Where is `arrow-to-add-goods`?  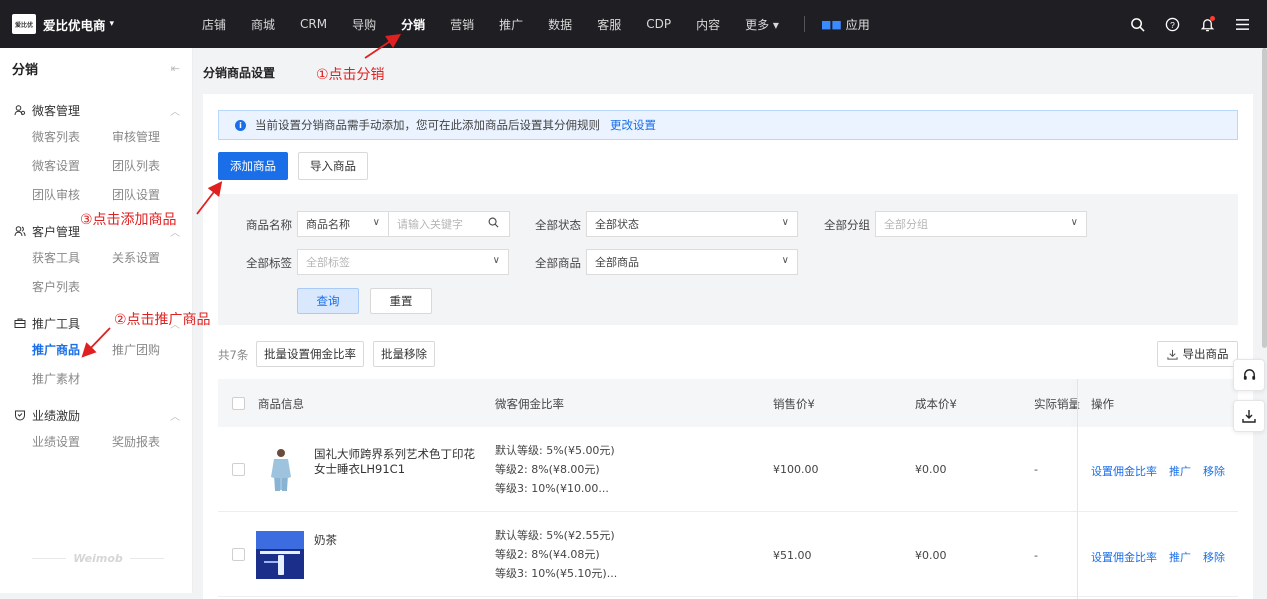
arrow-to-add-goods is located at coordinates (209, 198).